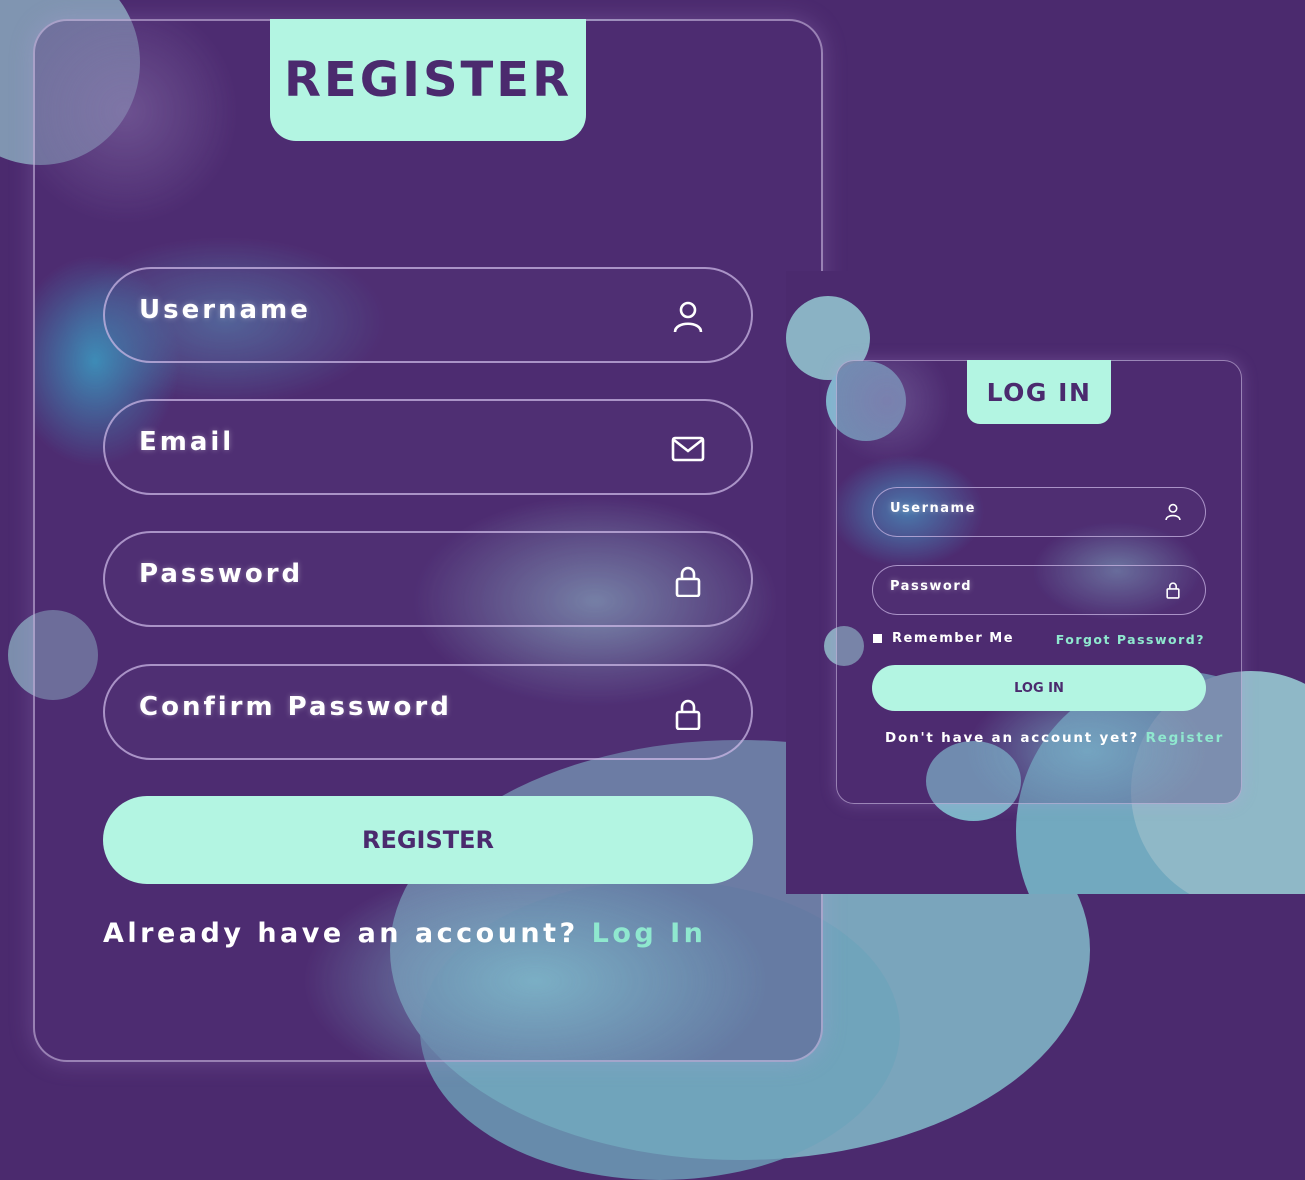  What do you see at coordinates (1039, 590) in the screenshot?
I see `login-password-field: Password` at bounding box center [1039, 590].